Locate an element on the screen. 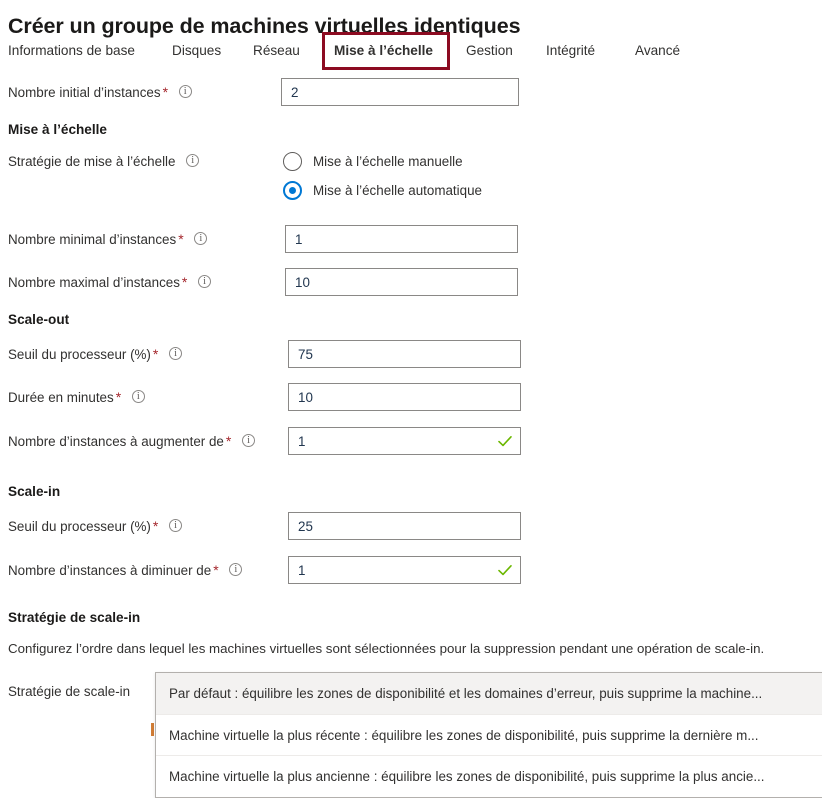  scale-in-cpu-threshold-input is located at coordinates (404, 526).